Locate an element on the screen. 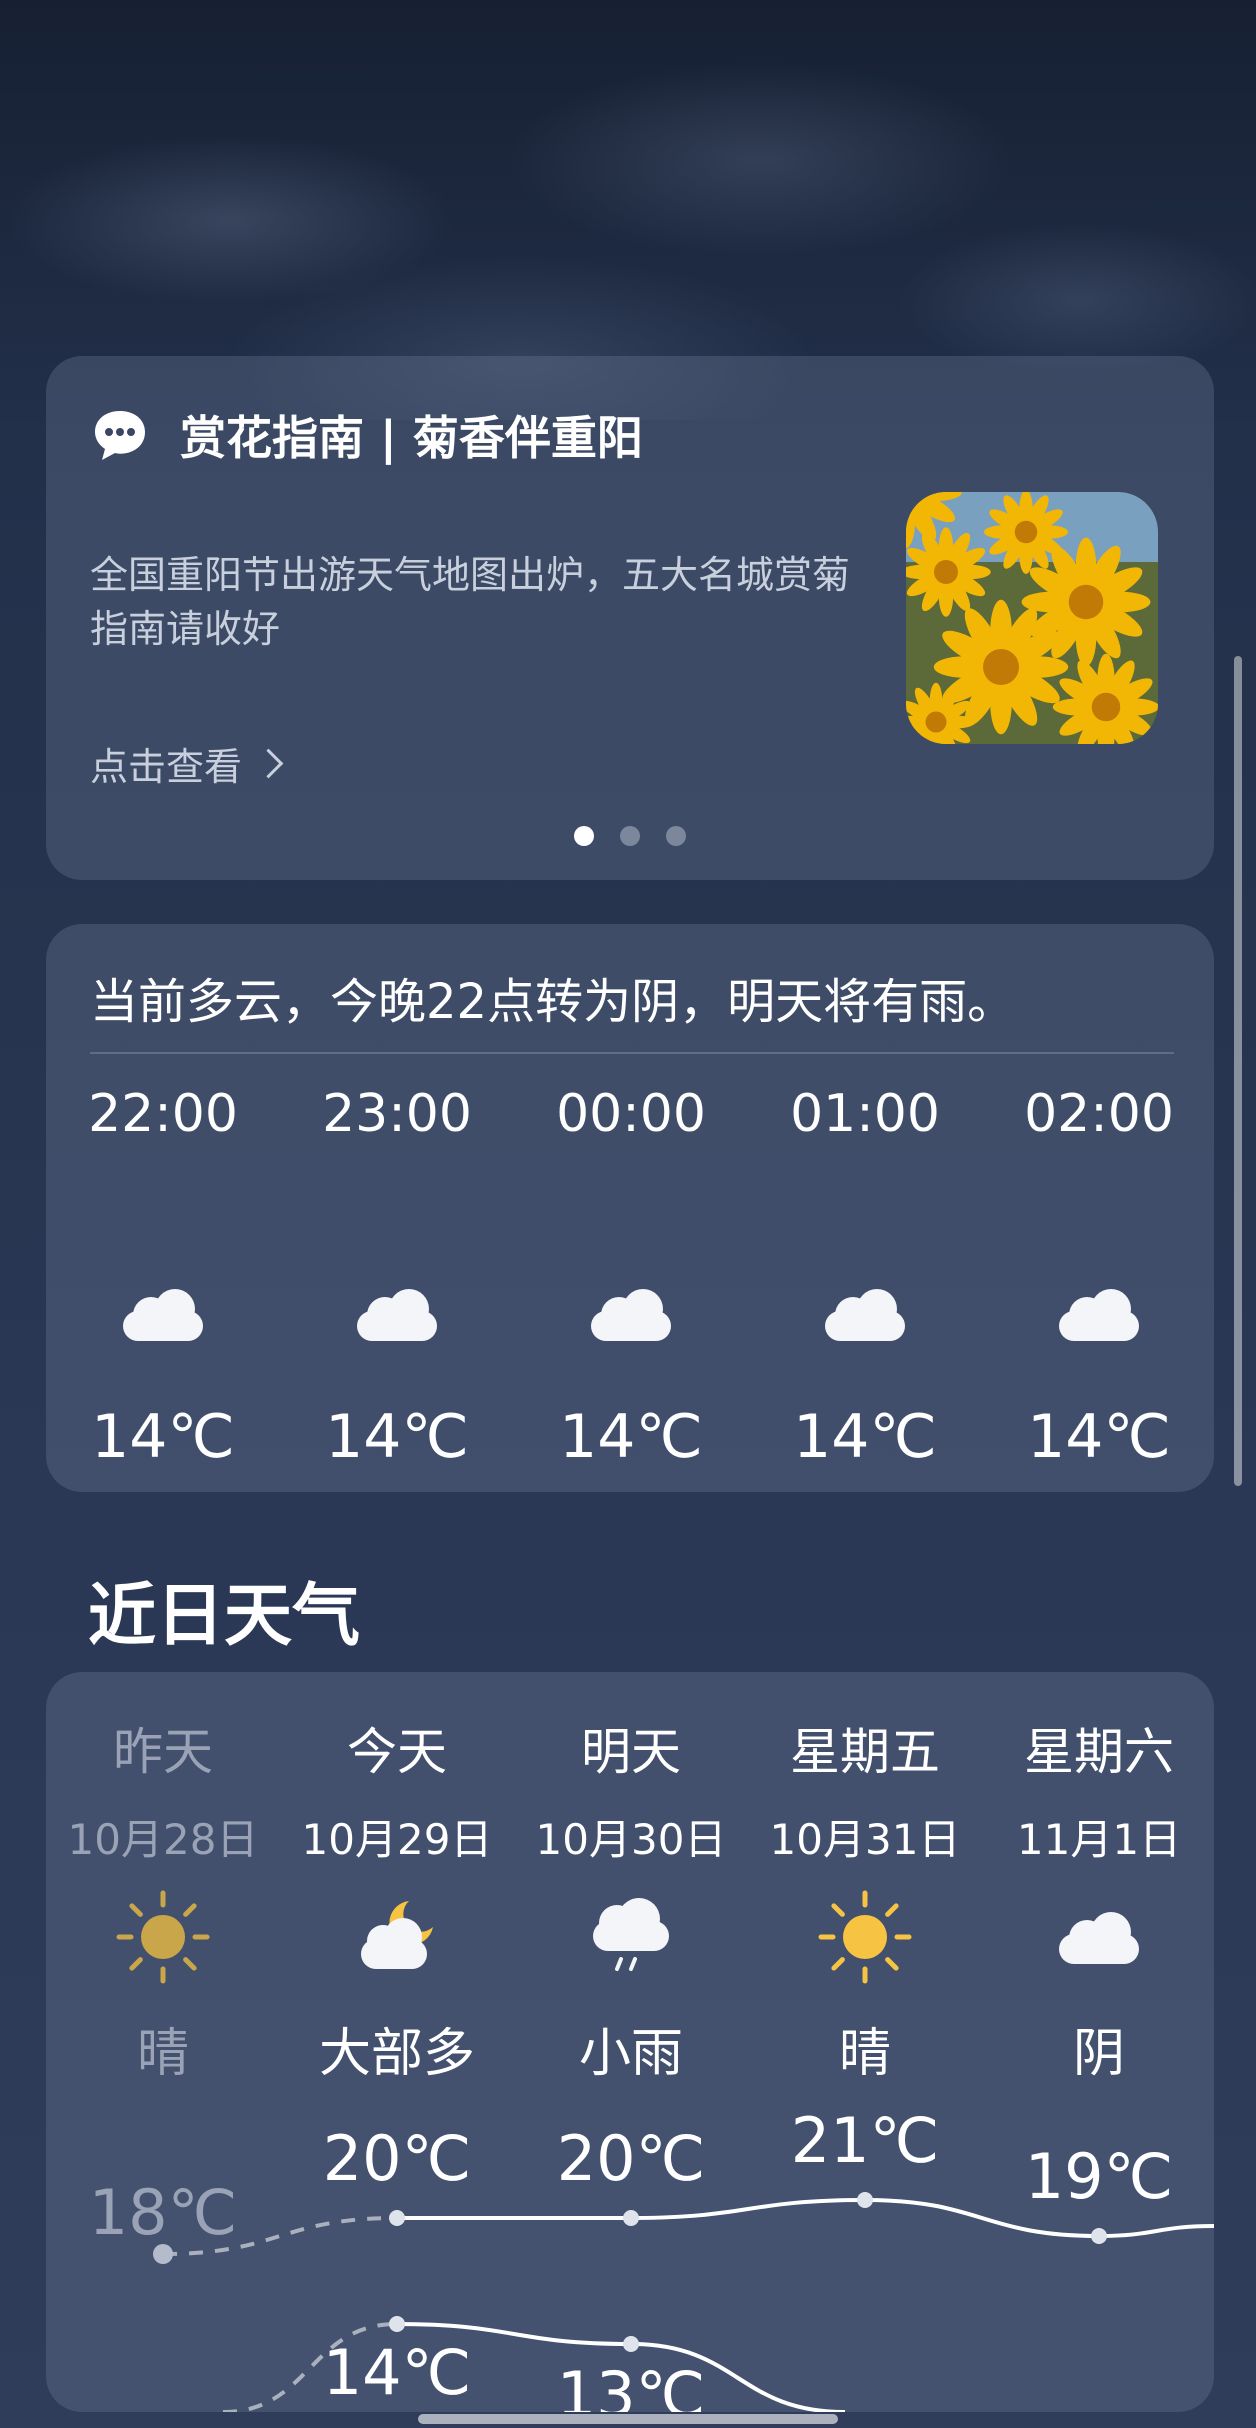 This screenshot has width=1256, height=2428. hour-time: 00:00 is located at coordinates (631, 1114).